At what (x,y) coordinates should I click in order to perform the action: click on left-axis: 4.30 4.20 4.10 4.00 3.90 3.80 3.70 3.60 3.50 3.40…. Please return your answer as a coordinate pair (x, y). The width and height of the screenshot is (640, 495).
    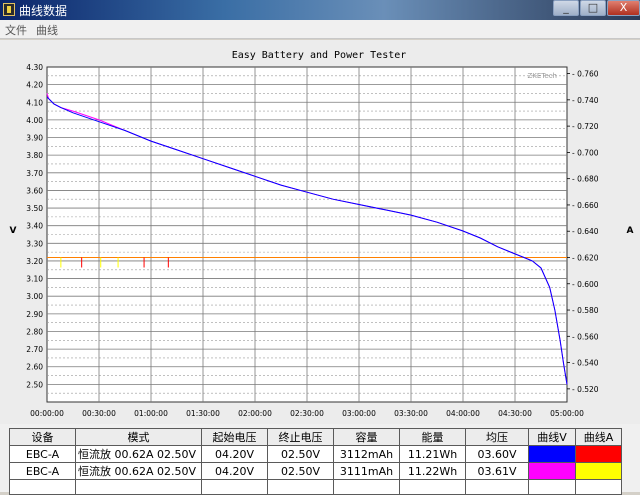
    Looking at the image, I should click on (34, 226).